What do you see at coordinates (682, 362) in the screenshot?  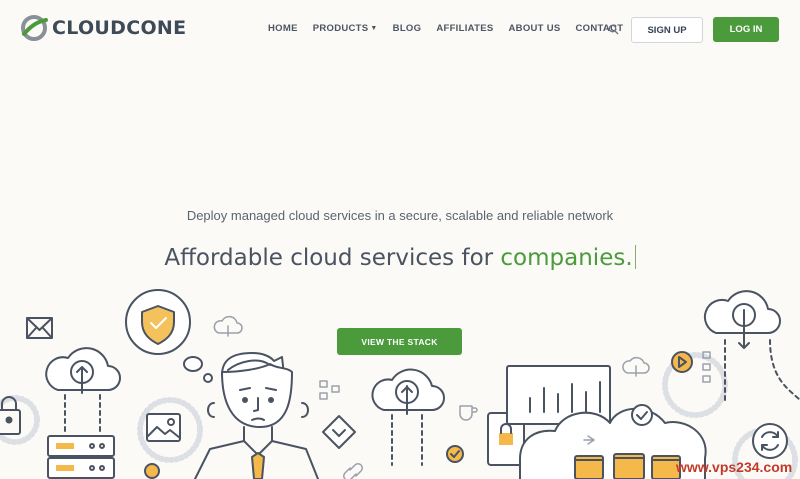 I see `play-icon` at bounding box center [682, 362].